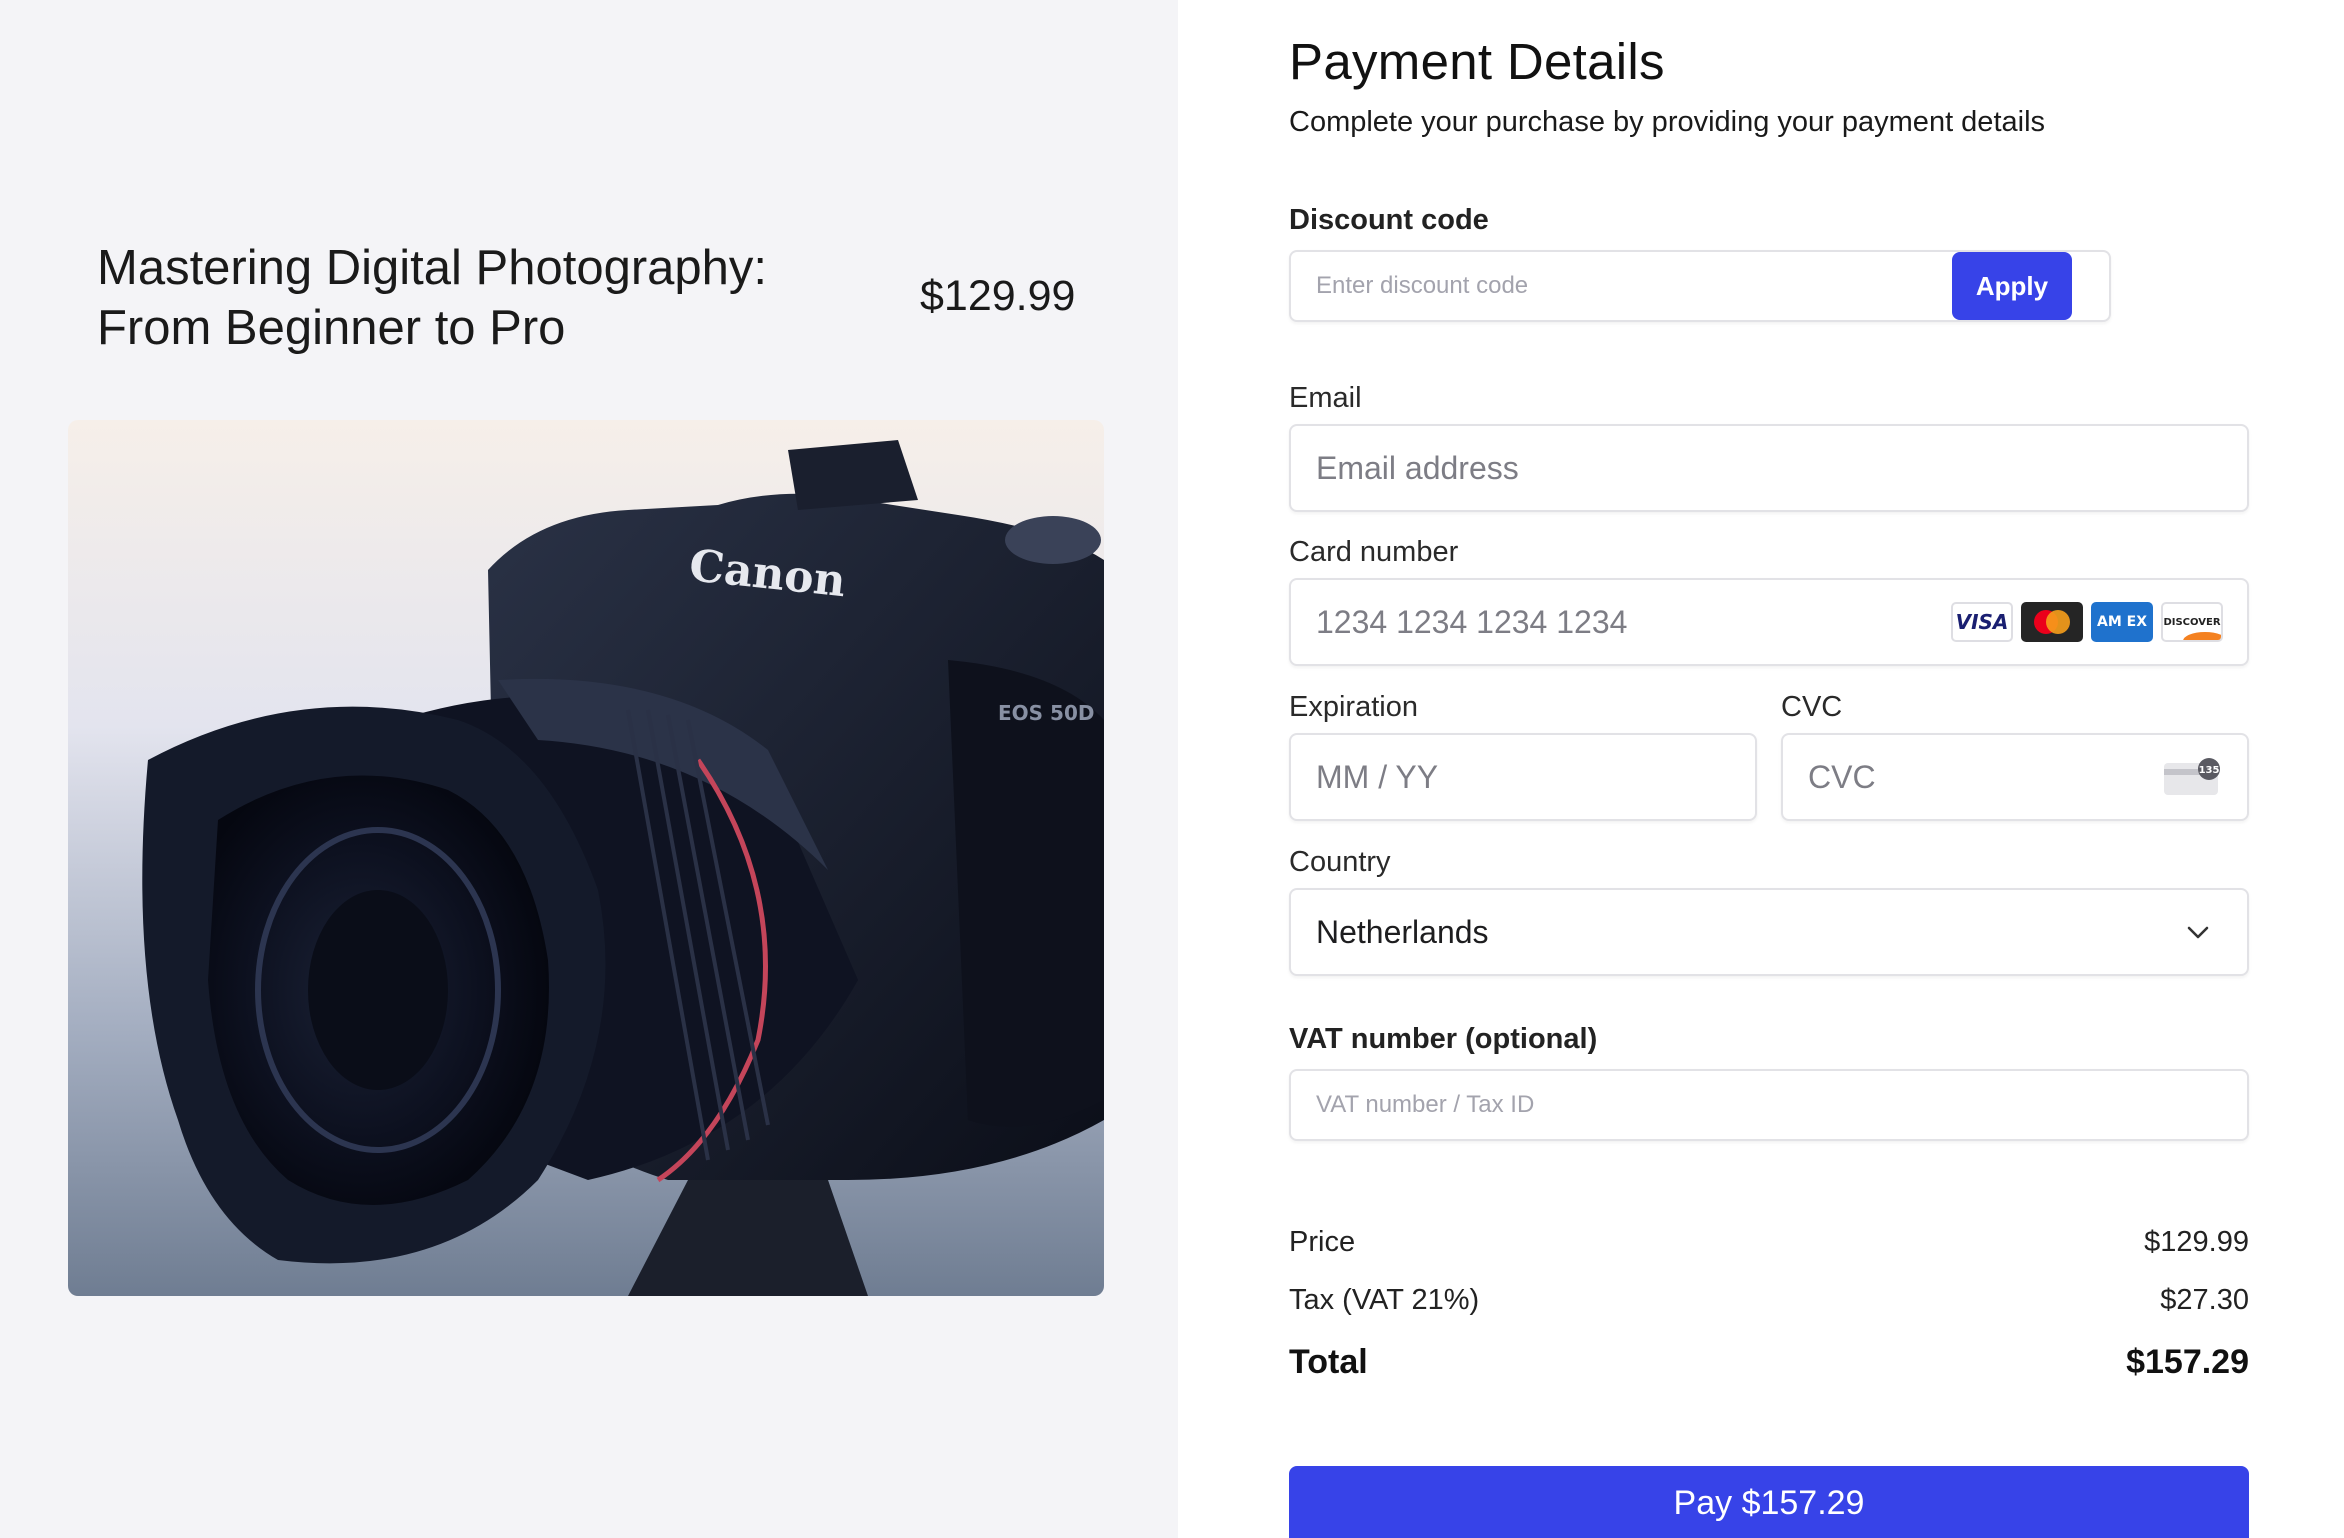  I want to click on summary-price-value: $129.99, so click(2196, 1242).